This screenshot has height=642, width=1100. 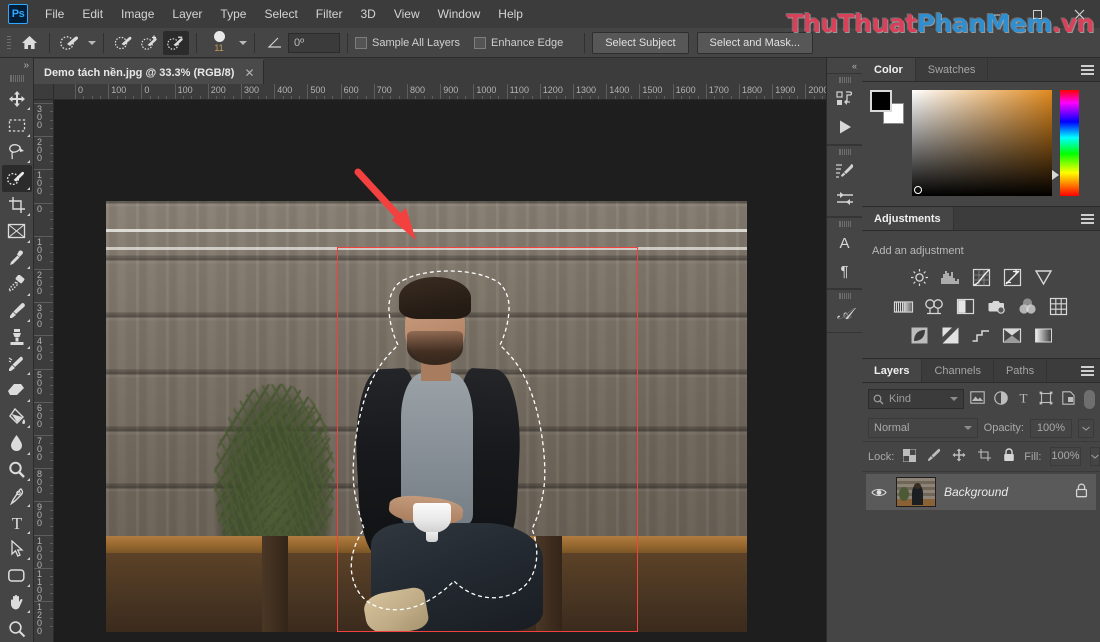 I want to click on actions-play-icon, so click(x=845, y=127).